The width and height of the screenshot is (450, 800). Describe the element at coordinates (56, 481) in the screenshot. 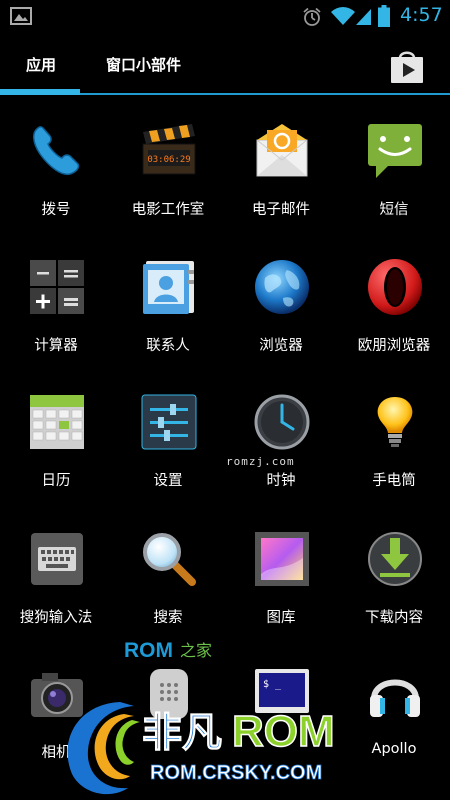

I see `app-label: 日历` at that location.